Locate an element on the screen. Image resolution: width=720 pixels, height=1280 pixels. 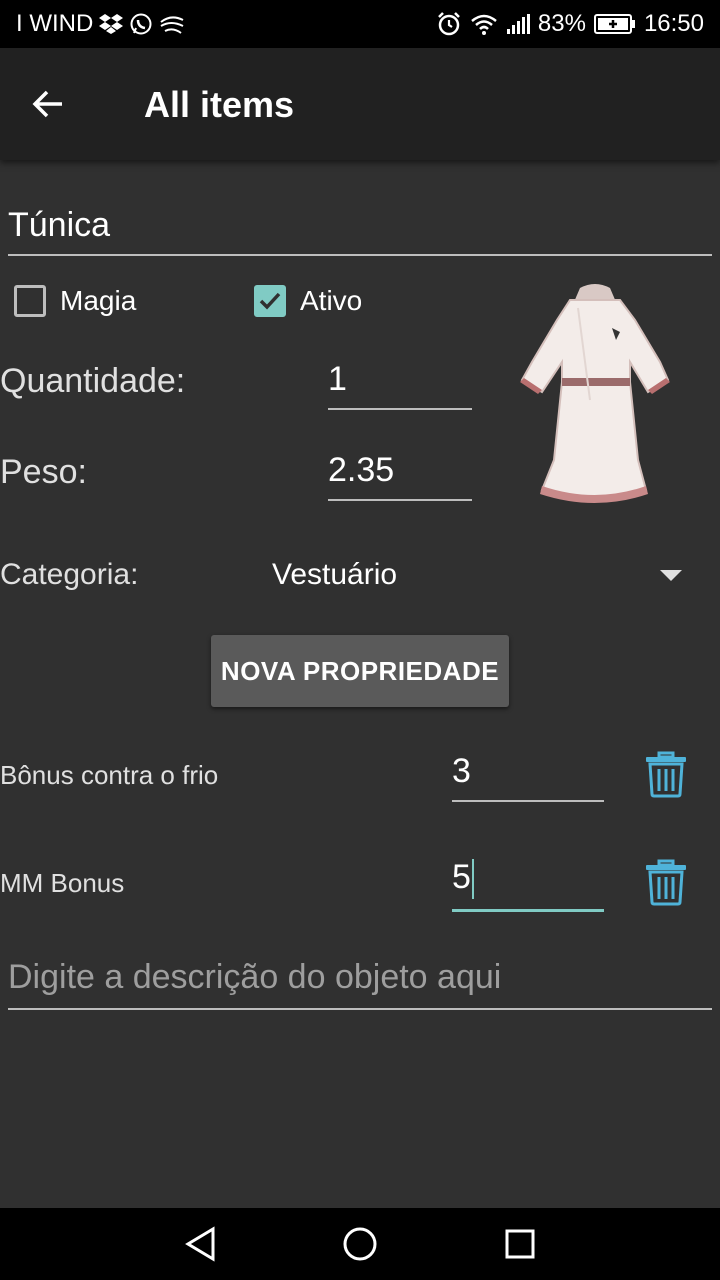
property-value-input-focused: 5 is located at coordinates (528, 885).